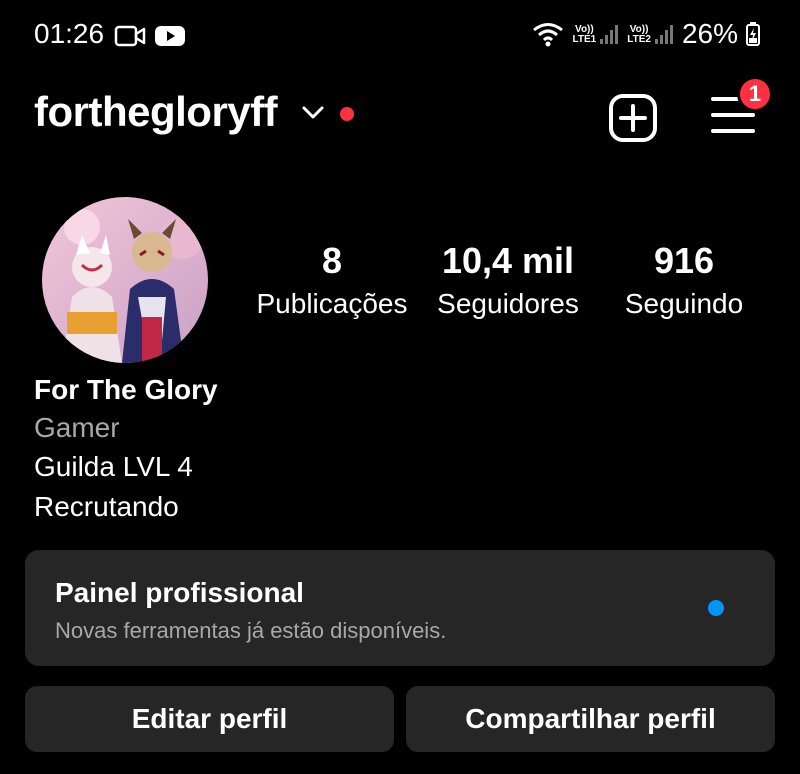  I want to click on stat-followers: 10,4 mil Seguidores, so click(508, 280).